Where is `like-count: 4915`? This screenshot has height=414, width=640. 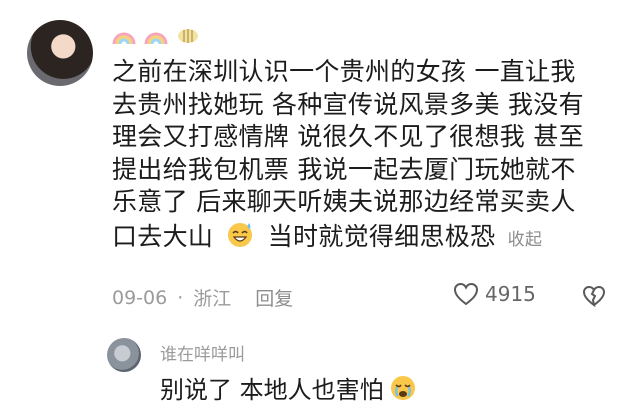
like-count: 4915 is located at coordinates (510, 294).